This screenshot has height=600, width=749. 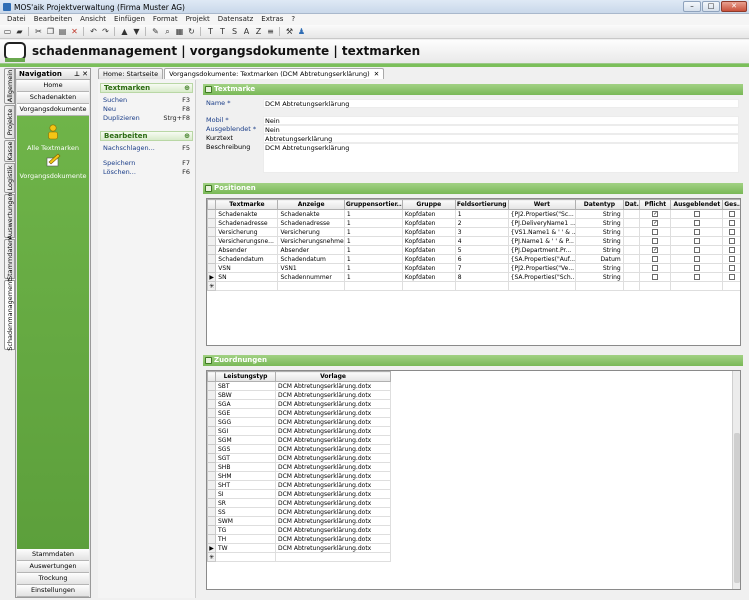 What do you see at coordinates (481, 268) in the screenshot?
I see `cell-feldsortierung: 7` at bounding box center [481, 268].